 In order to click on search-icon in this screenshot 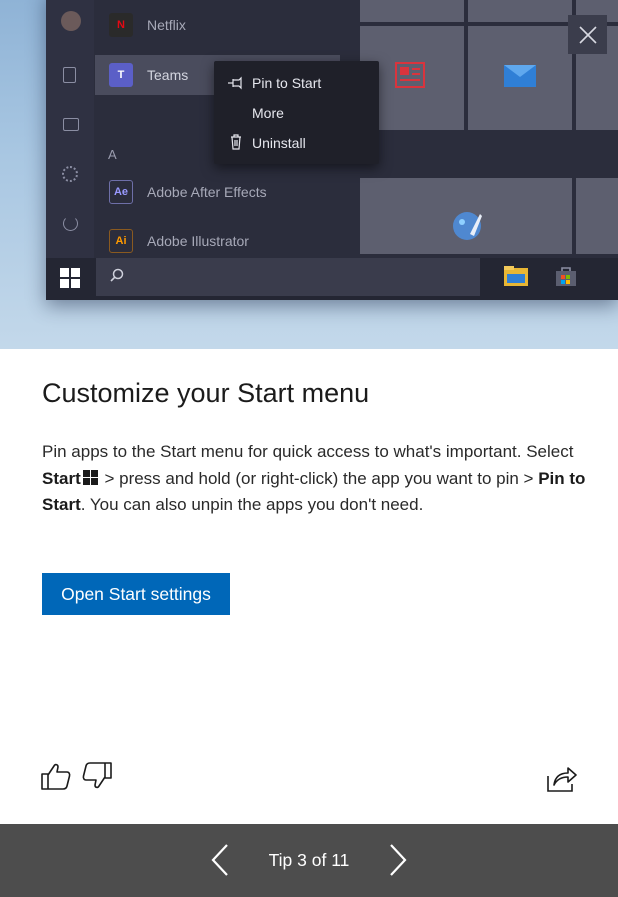, I will do `click(117, 275)`.